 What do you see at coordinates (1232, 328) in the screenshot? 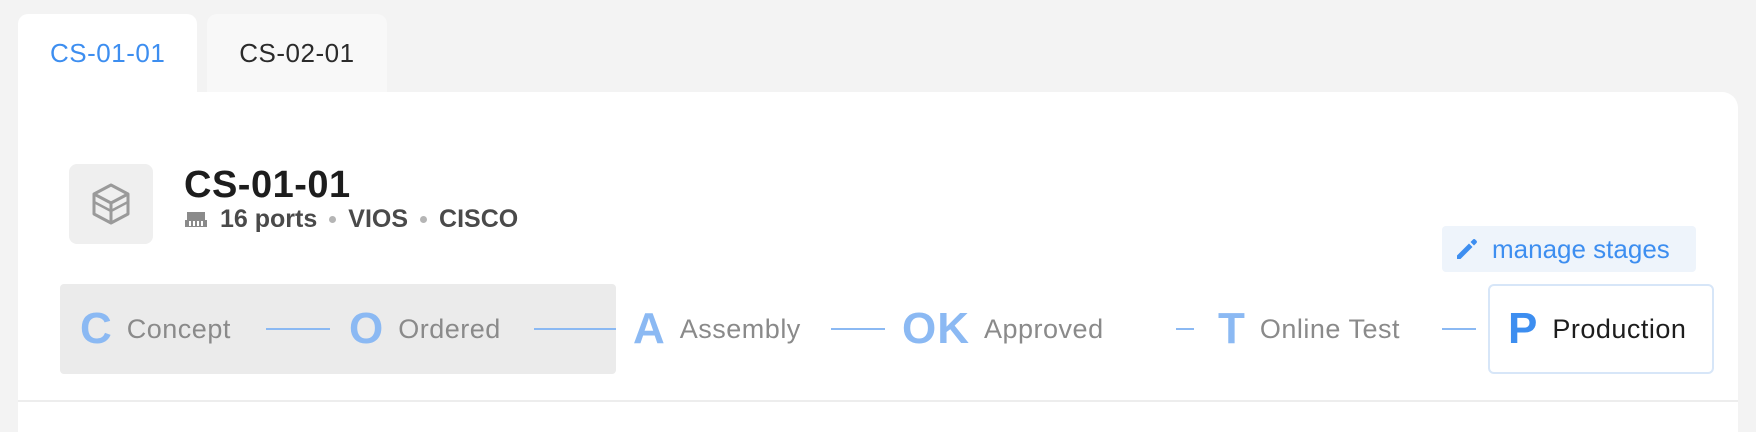
I see `stage-letter: T` at bounding box center [1232, 328].